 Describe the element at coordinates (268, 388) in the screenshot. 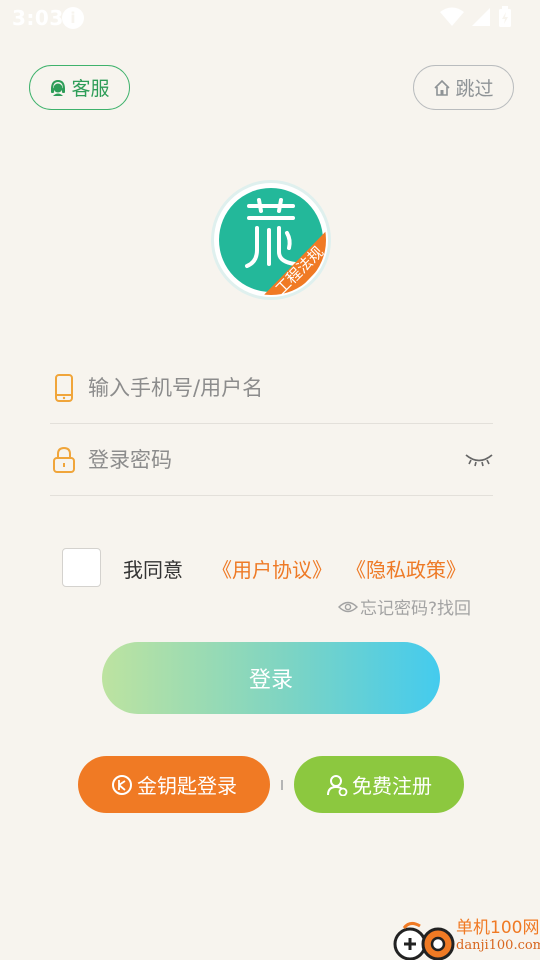

I see `username-input` at that location.